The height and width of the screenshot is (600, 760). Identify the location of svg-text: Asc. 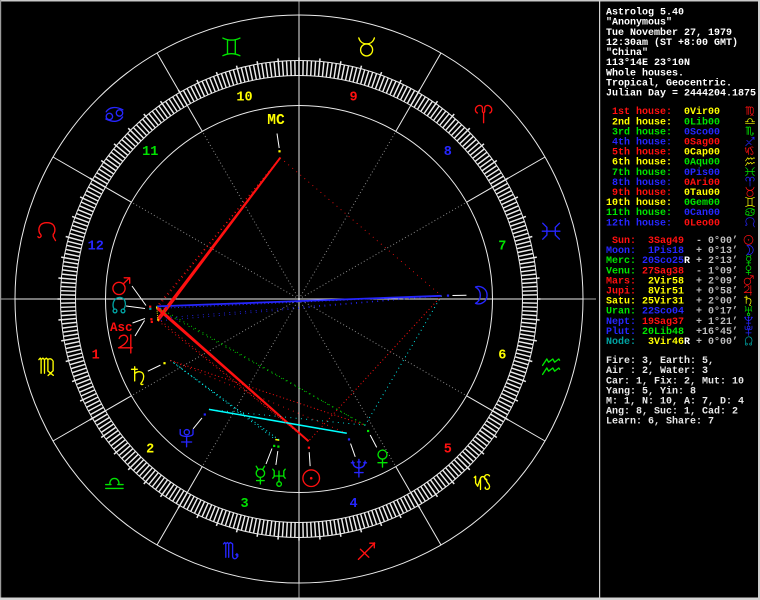
(121, 328).